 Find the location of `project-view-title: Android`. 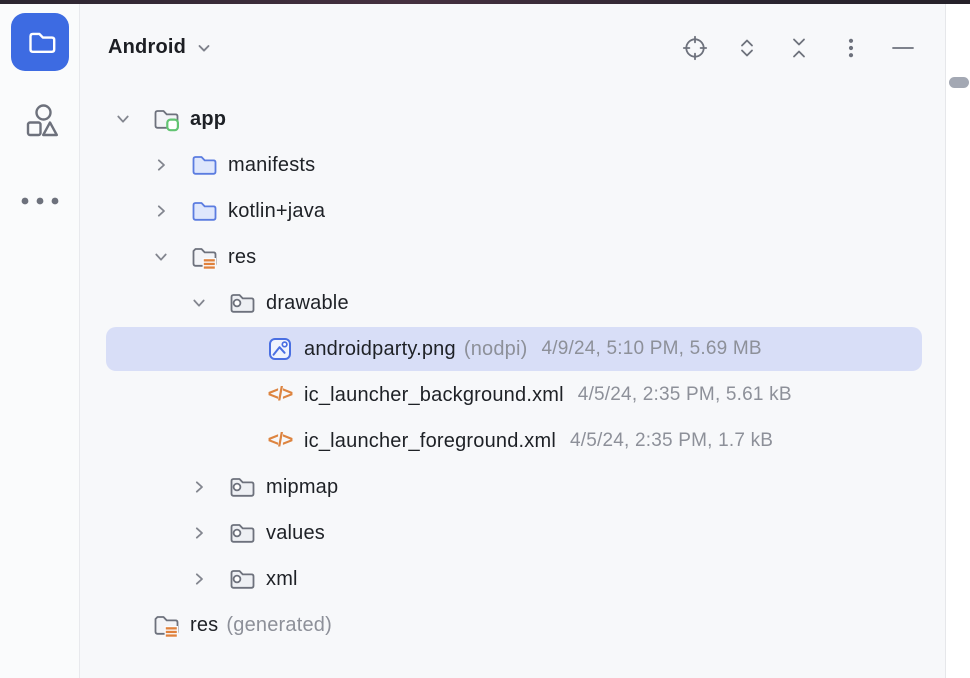

project-view-title: Android is located at coordinates (147, 47).